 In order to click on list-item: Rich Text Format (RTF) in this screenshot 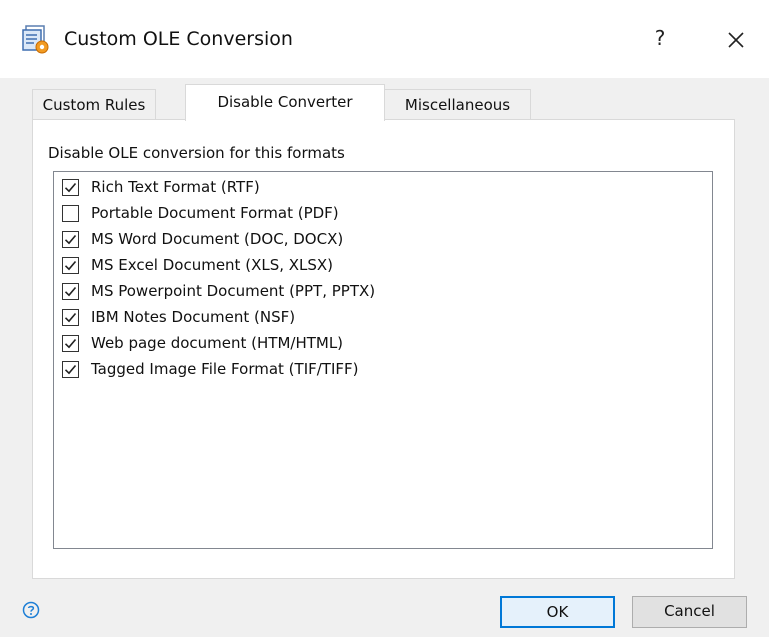, I will do `click(161, 187)`.